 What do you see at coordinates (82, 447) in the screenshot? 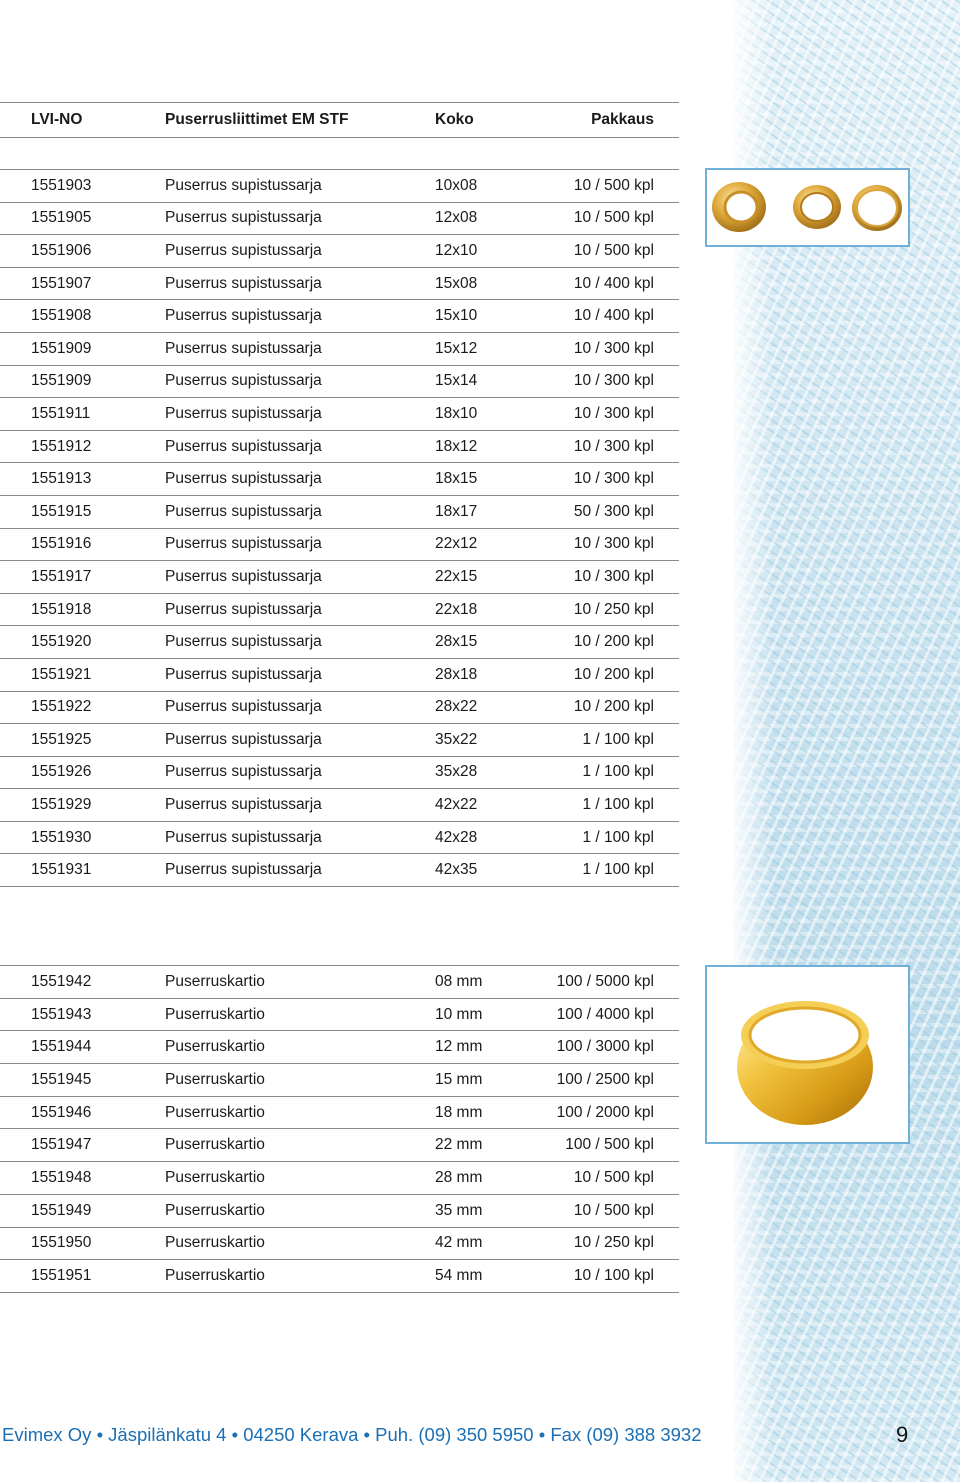
I see `product-code: 1551912` at bounding box center [82, 447].